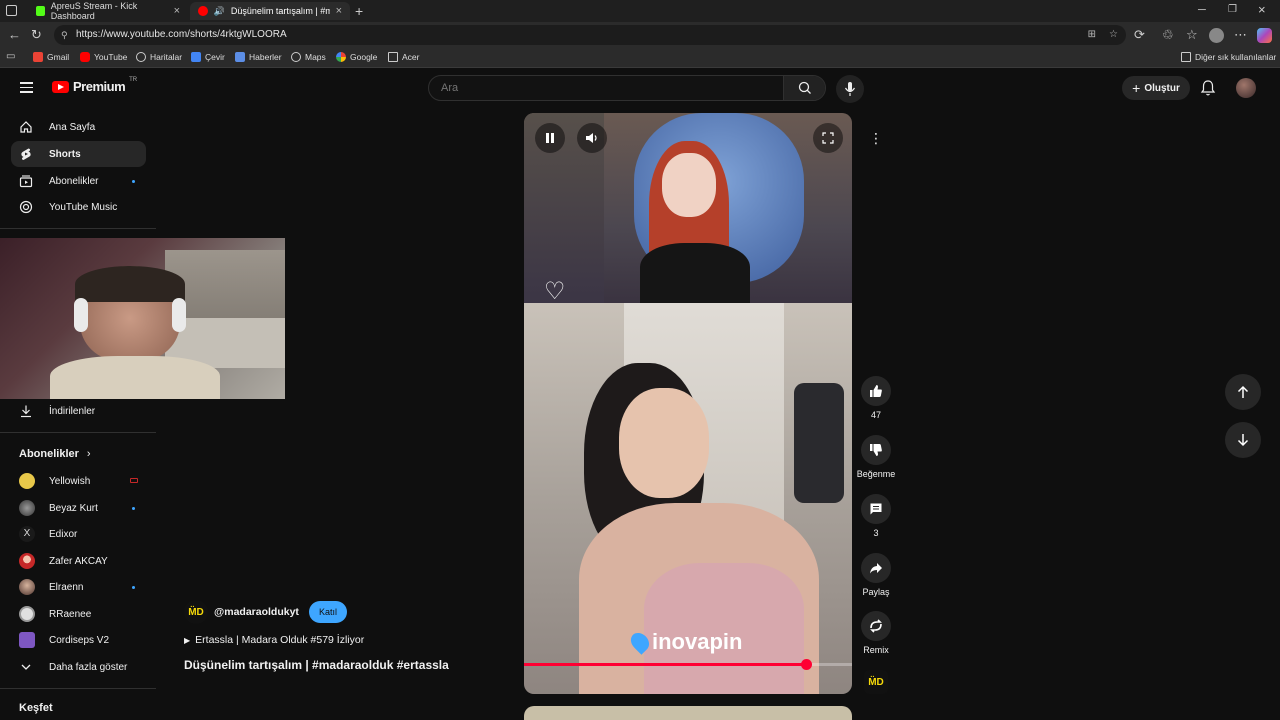 The width and height of the screenshot is (1280, 720). Describe the element at coordinates (203, 11) in the screenshot. I see `youtube-favicon-icon` at that location.